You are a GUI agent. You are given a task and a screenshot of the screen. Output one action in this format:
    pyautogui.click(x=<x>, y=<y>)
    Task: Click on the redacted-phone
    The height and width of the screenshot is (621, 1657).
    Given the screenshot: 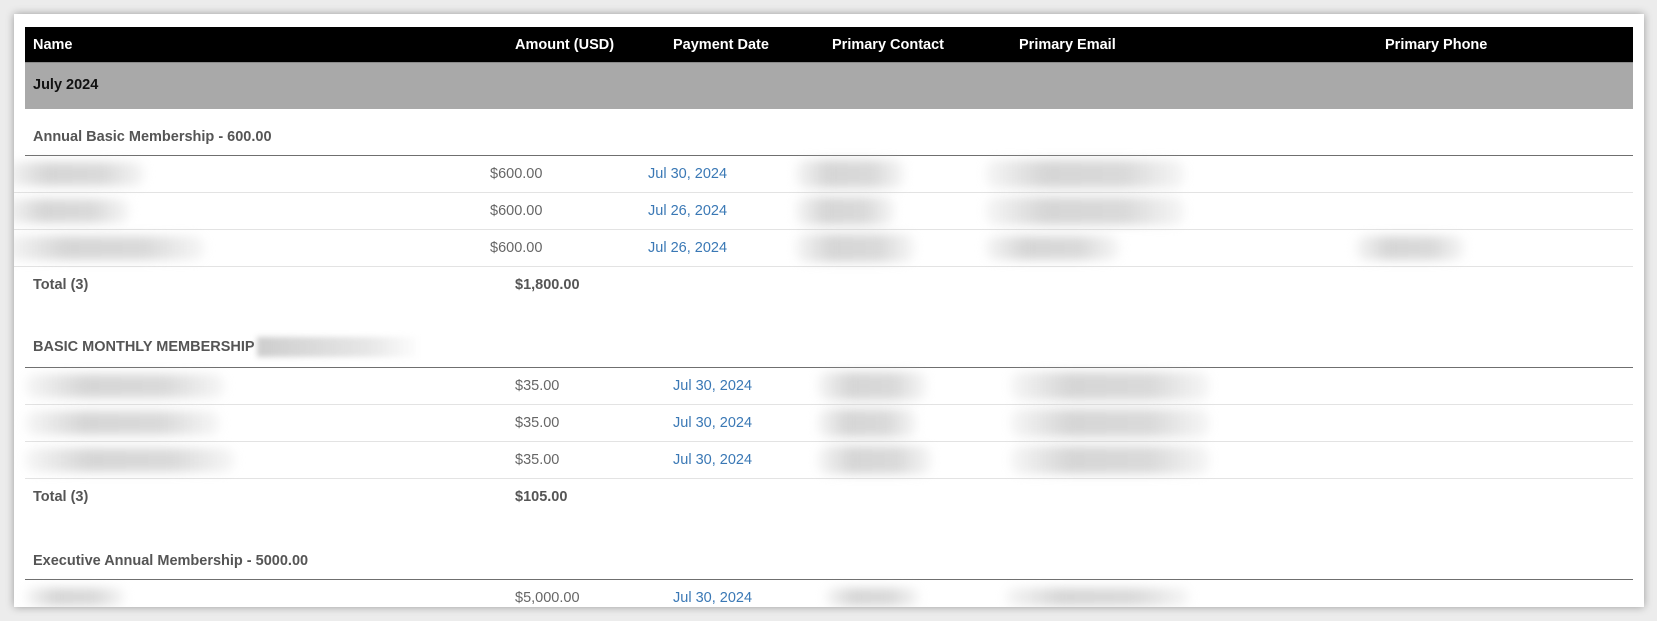 What is the action you would take?
    pyautogui.click(x=1410, y=248)
    